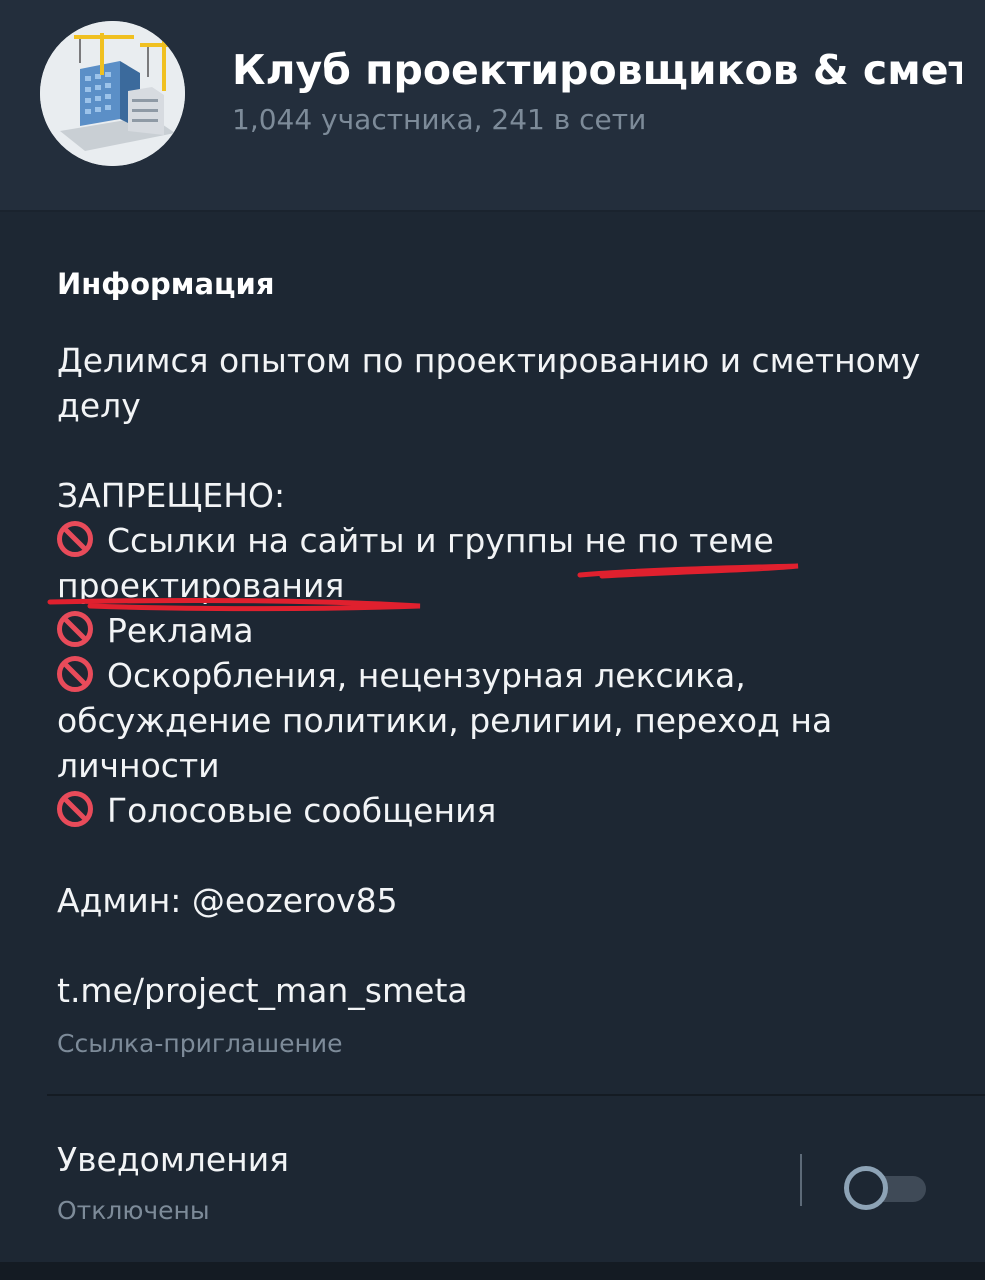 Image resolution: width=985 pixels, height=1280 pixels. I want to click on invite-link: t.me/project_man_smeta, so click(507, 990).